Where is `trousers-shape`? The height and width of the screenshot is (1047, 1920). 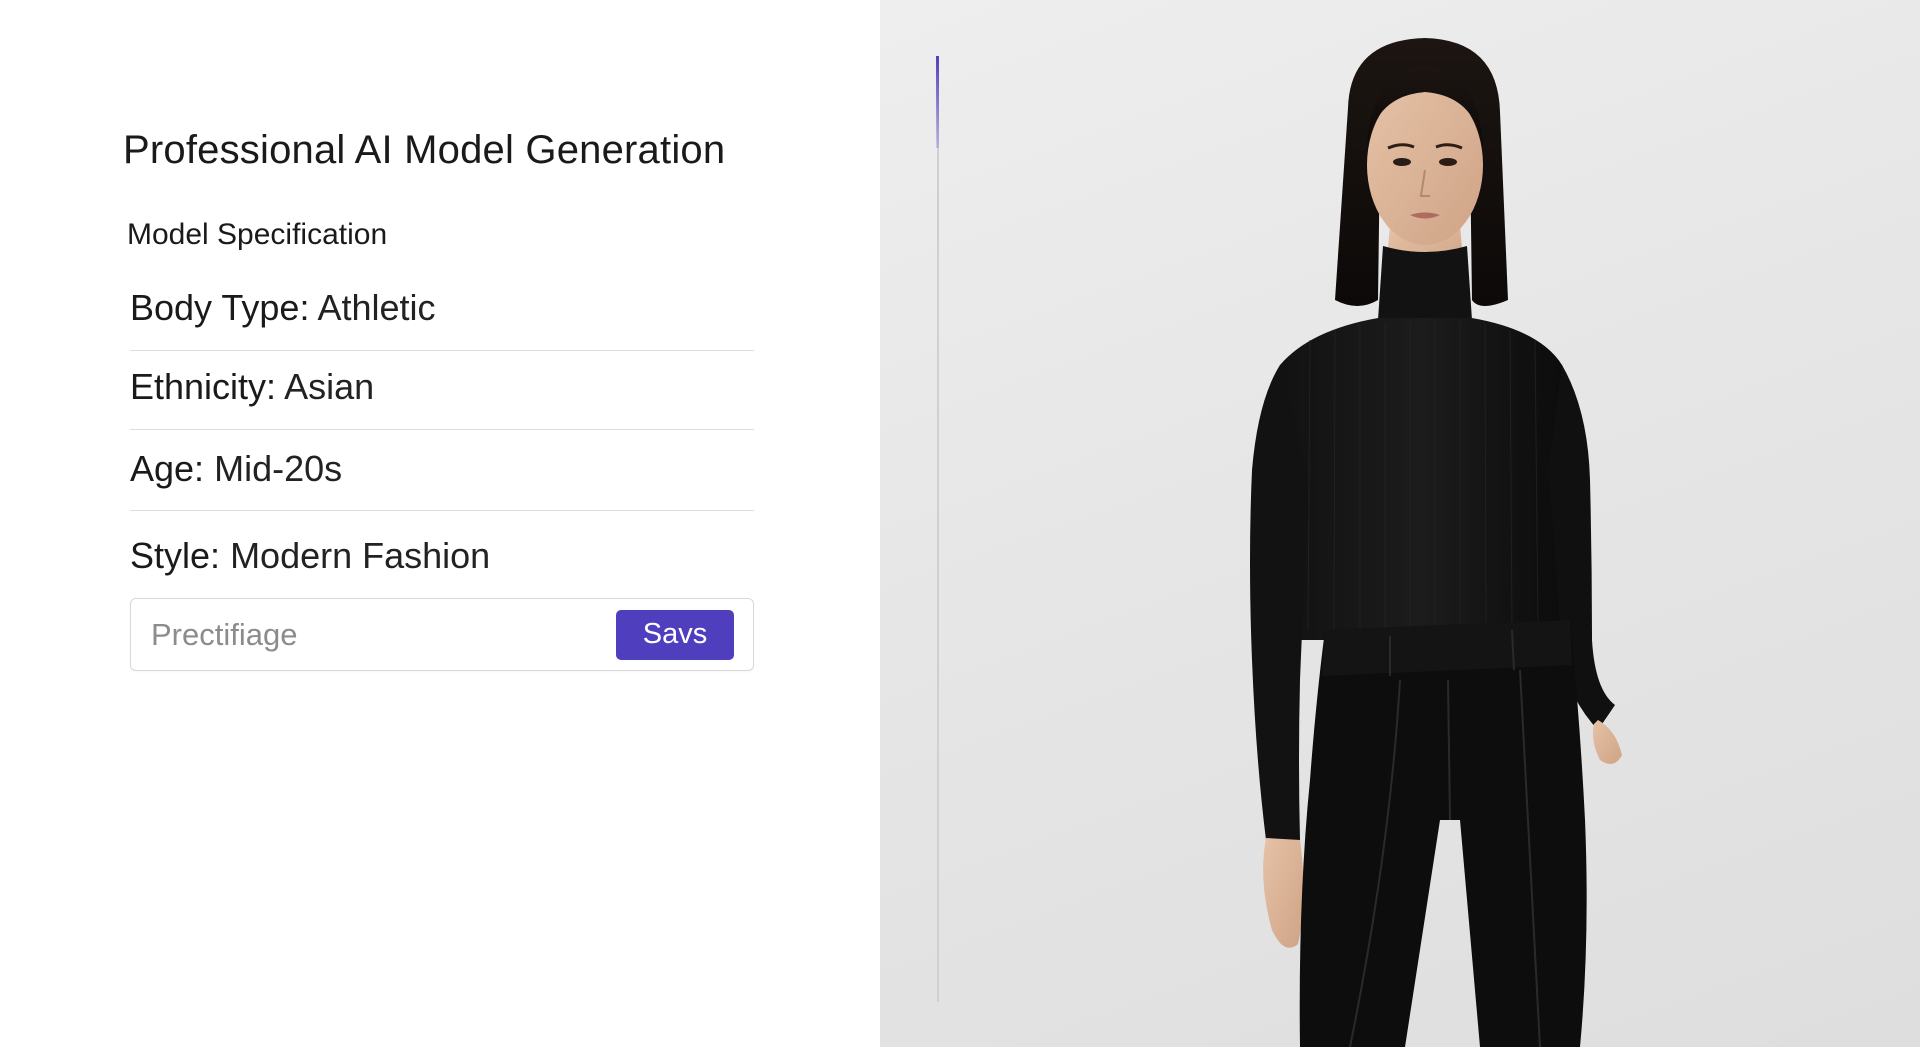
trousers-shape is located at coordinates (1443, 833).